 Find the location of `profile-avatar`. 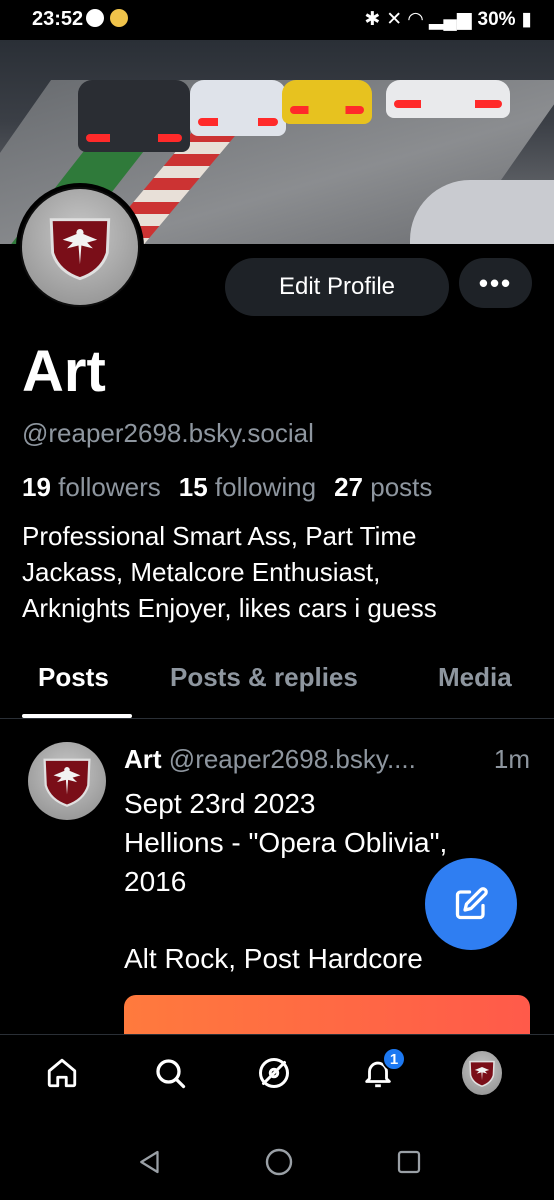

profile-avatar is located at coordinates (80, 247).